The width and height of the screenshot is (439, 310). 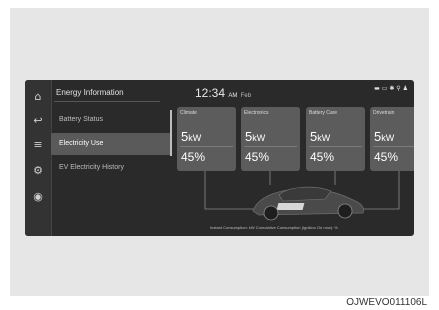 What do you see at coordinates (111, 120) in the screenshot?
I see `menu-item-battery-status: Battery Status` at bounding box center [111, 120].